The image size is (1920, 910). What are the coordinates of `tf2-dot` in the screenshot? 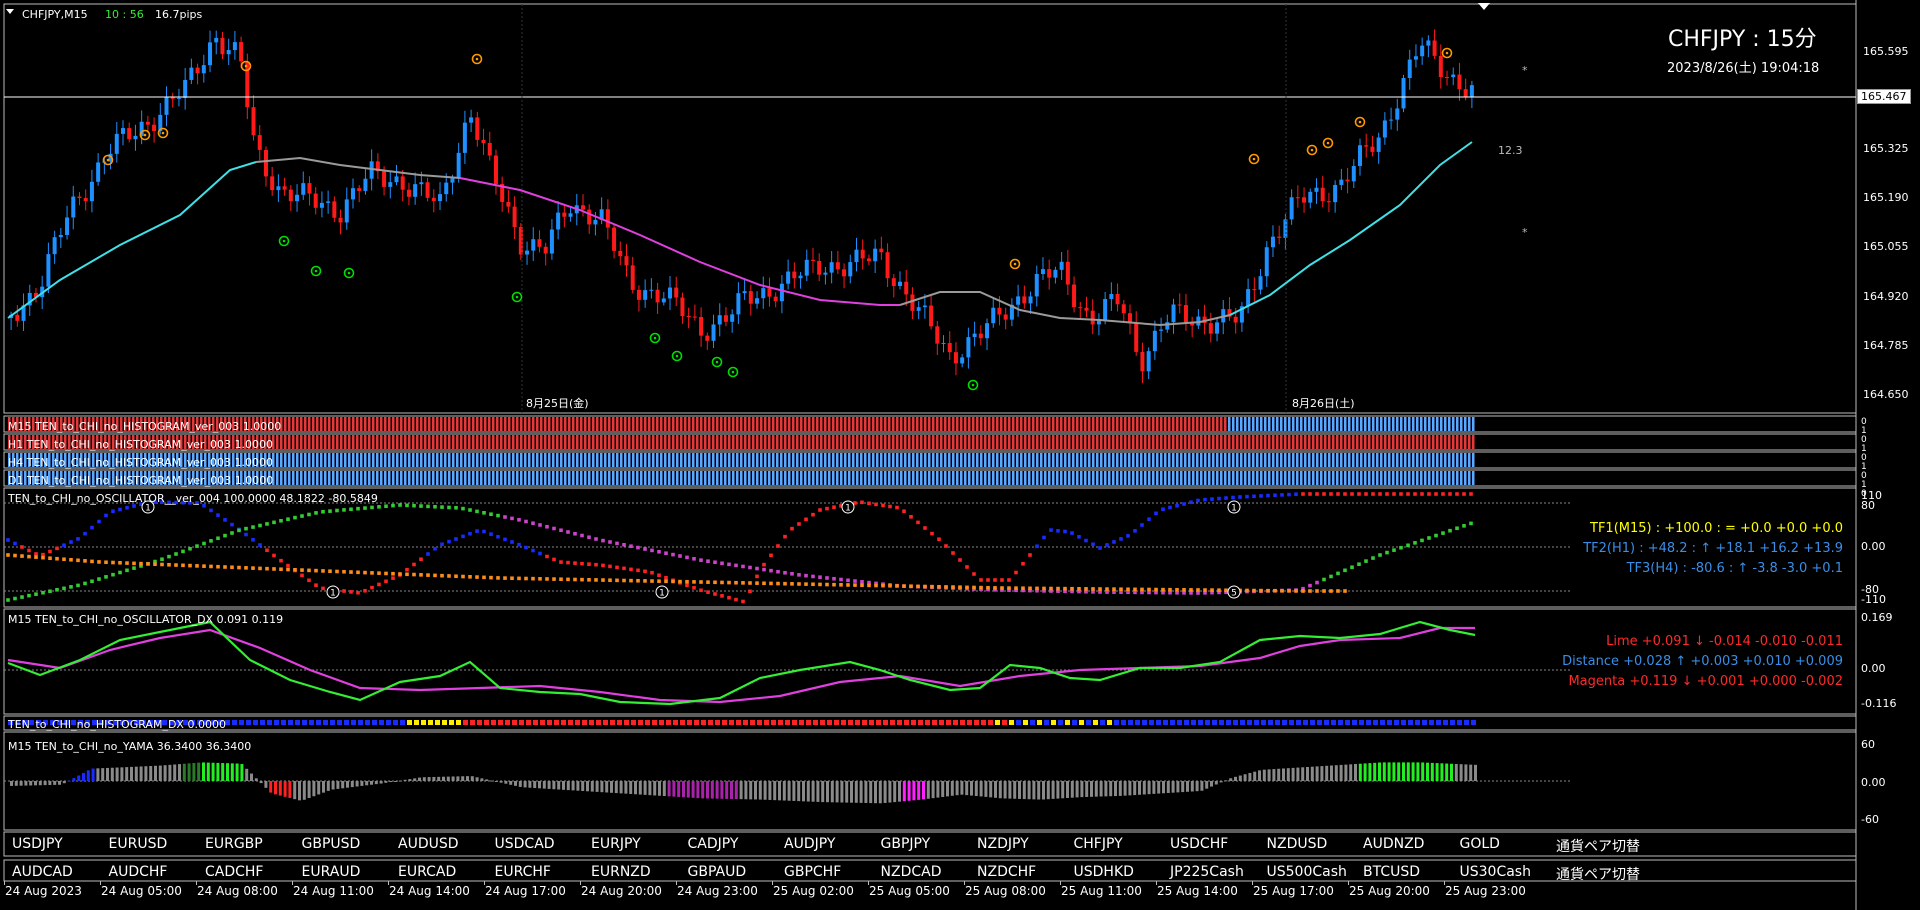 It's located at (1345, 570).